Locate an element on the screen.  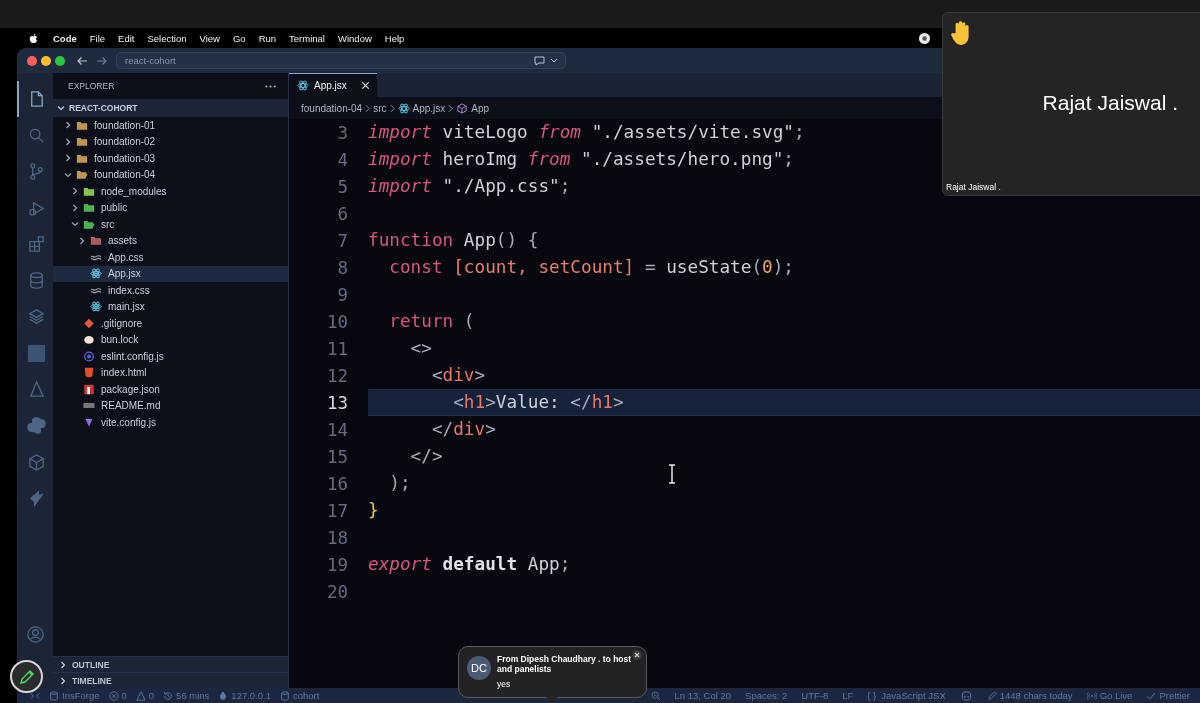
box-icon is located at coordinates (36, 462).